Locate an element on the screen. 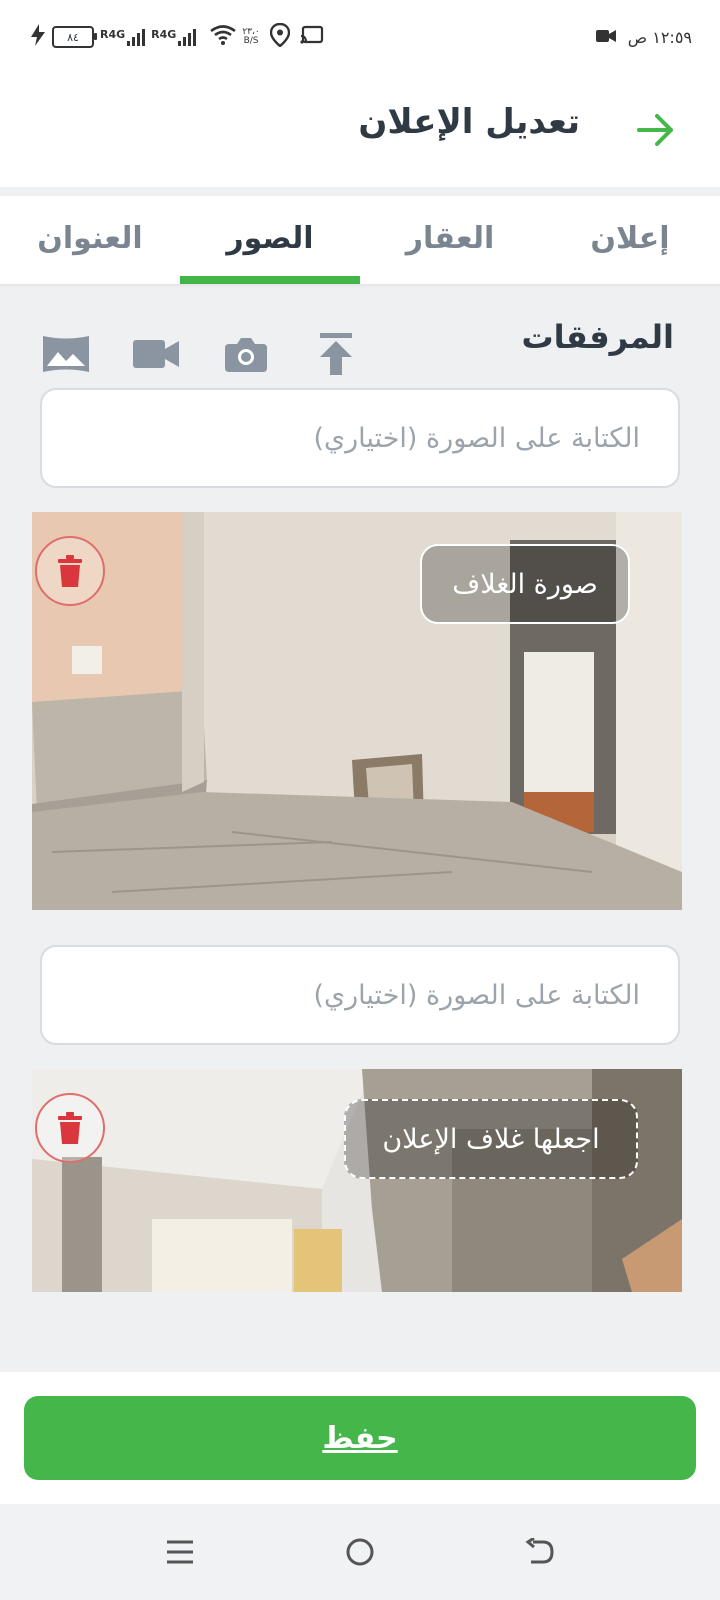 This screenshot has height=1600, width=720. app-header: تعديل الإعلان is located at coordinates (360, 129).